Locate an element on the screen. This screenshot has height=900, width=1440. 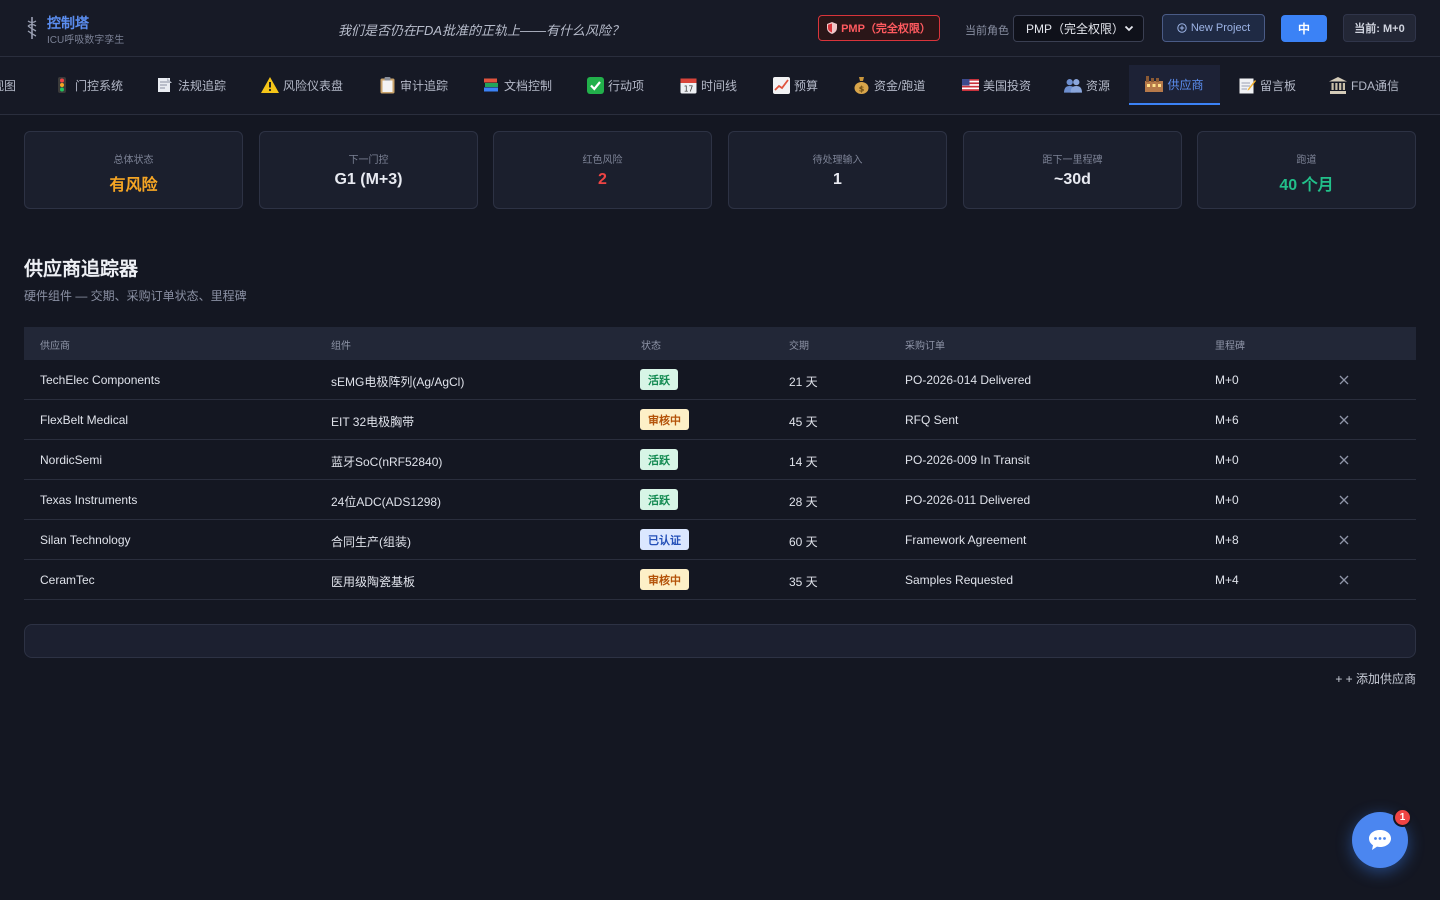
cell-po: PO-2026-009 In Transit is located at coordinates (967, 460).